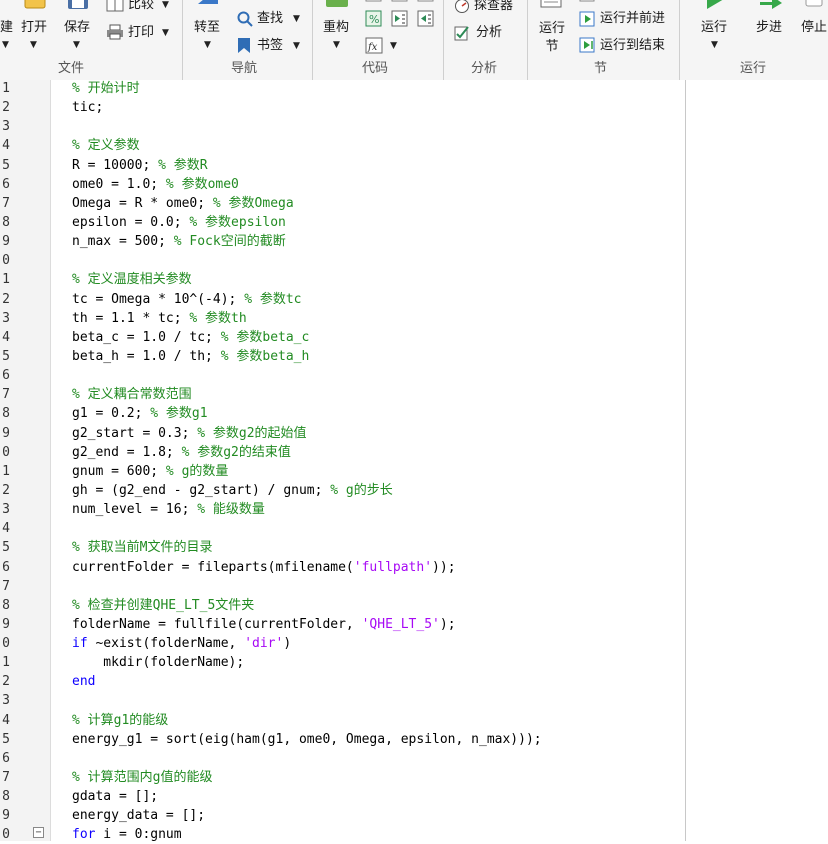  I want to click on code-line: % 定义温度相关参数, so click(132, 279).